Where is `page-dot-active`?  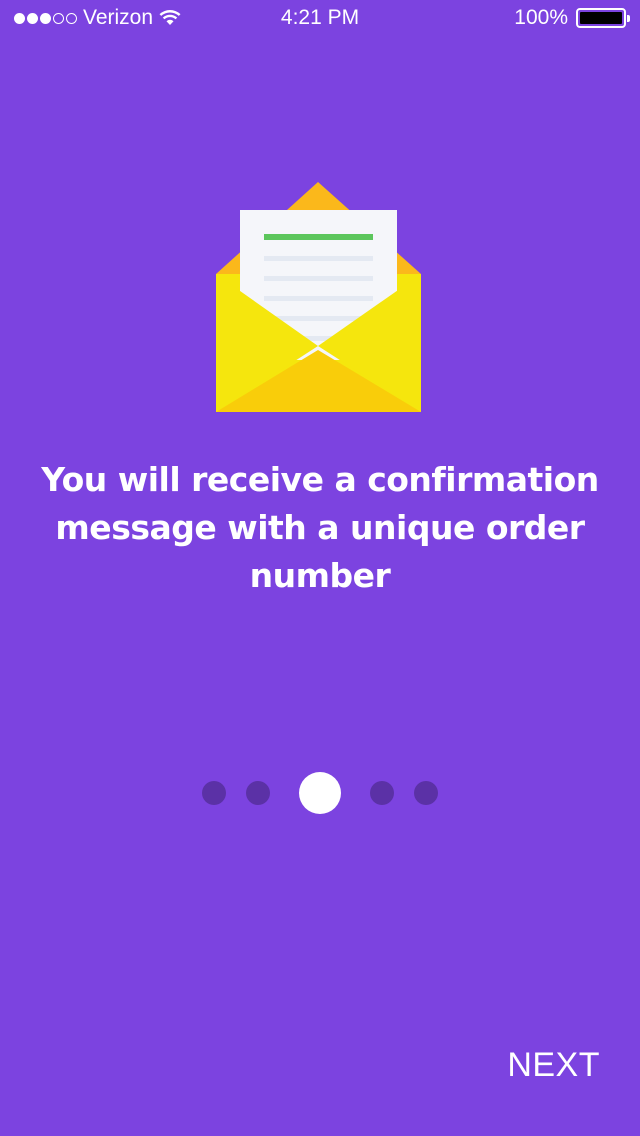 page-dot-active is located at coordinates (320, 793).